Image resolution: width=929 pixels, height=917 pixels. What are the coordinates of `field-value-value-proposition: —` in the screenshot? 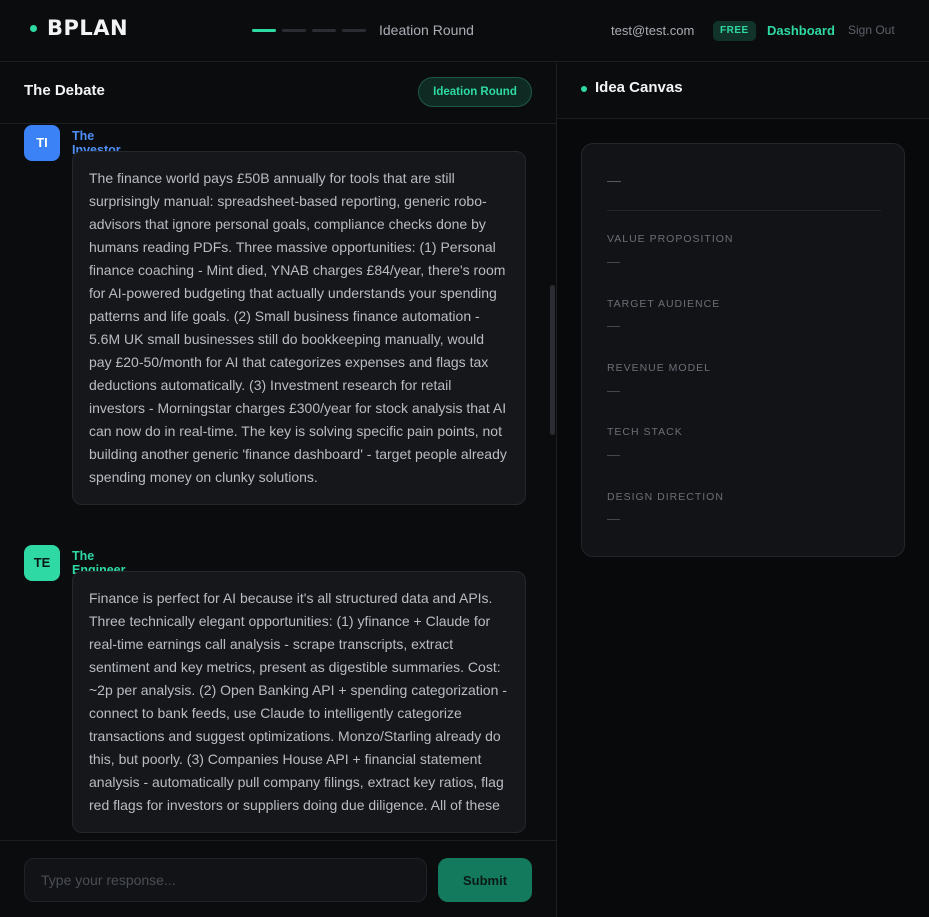 It's located at (613, 261).